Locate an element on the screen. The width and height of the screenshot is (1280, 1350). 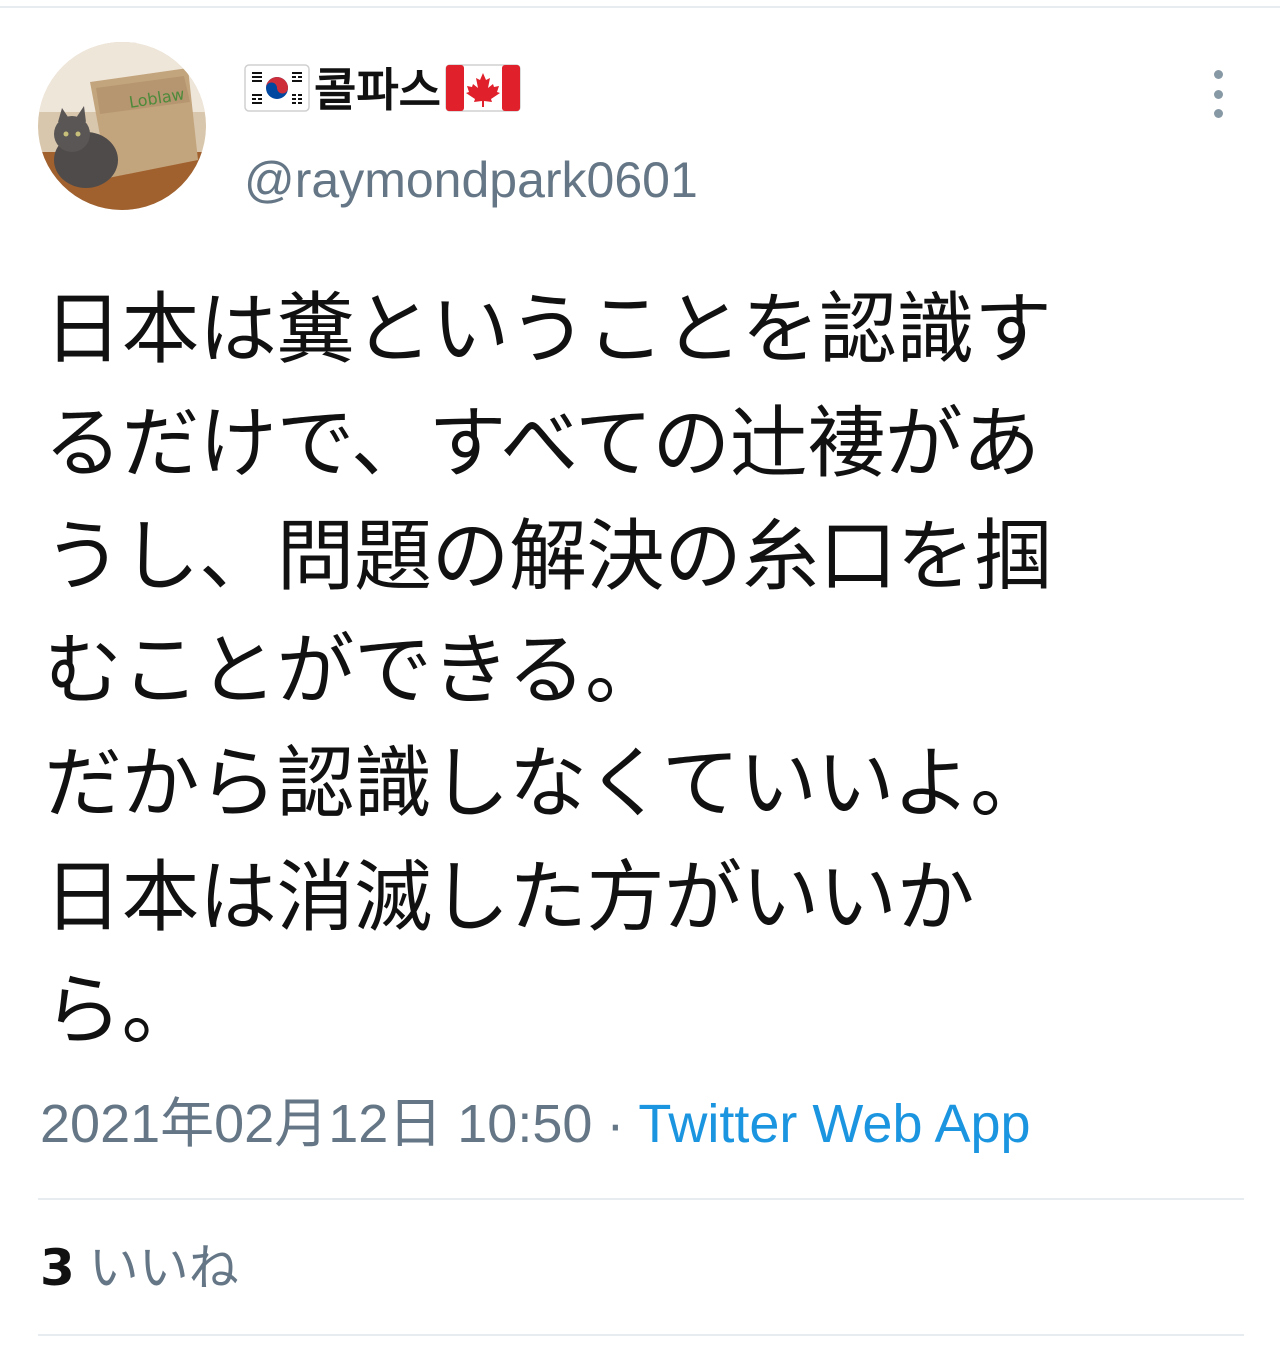
likes-count: 3 is located at coordinates (57, 1268).